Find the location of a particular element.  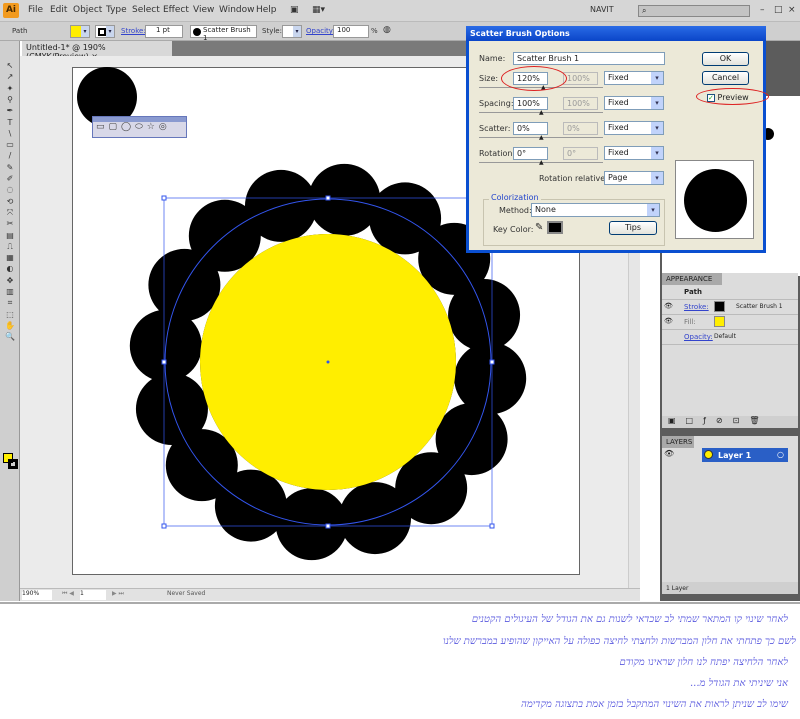

zoom-dropdown: 190% is located at coordinates (37, 595).